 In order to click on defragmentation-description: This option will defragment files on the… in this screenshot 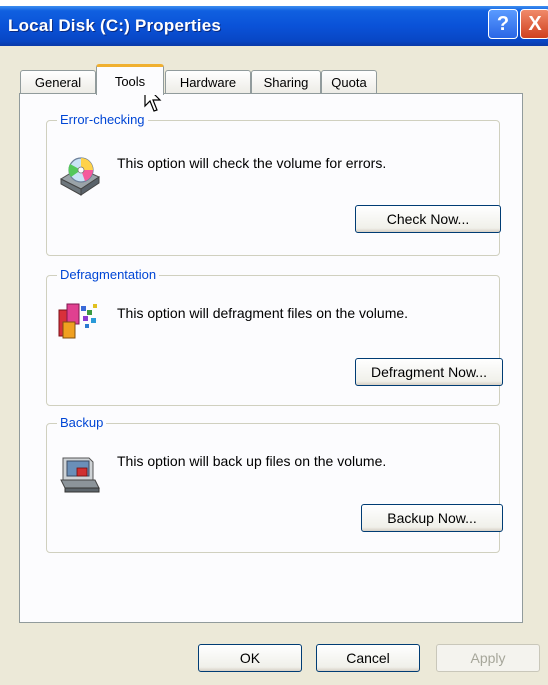, I will do `click(263, 313)`.